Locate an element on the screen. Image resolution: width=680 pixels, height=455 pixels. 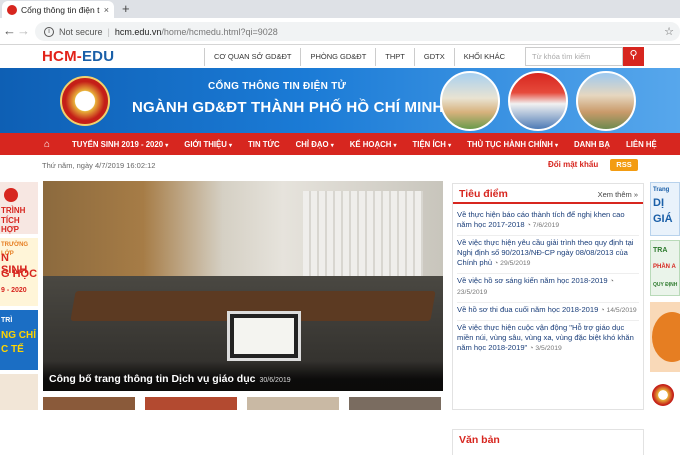
ad-graphic-icon is located at coordinates (666, 337).